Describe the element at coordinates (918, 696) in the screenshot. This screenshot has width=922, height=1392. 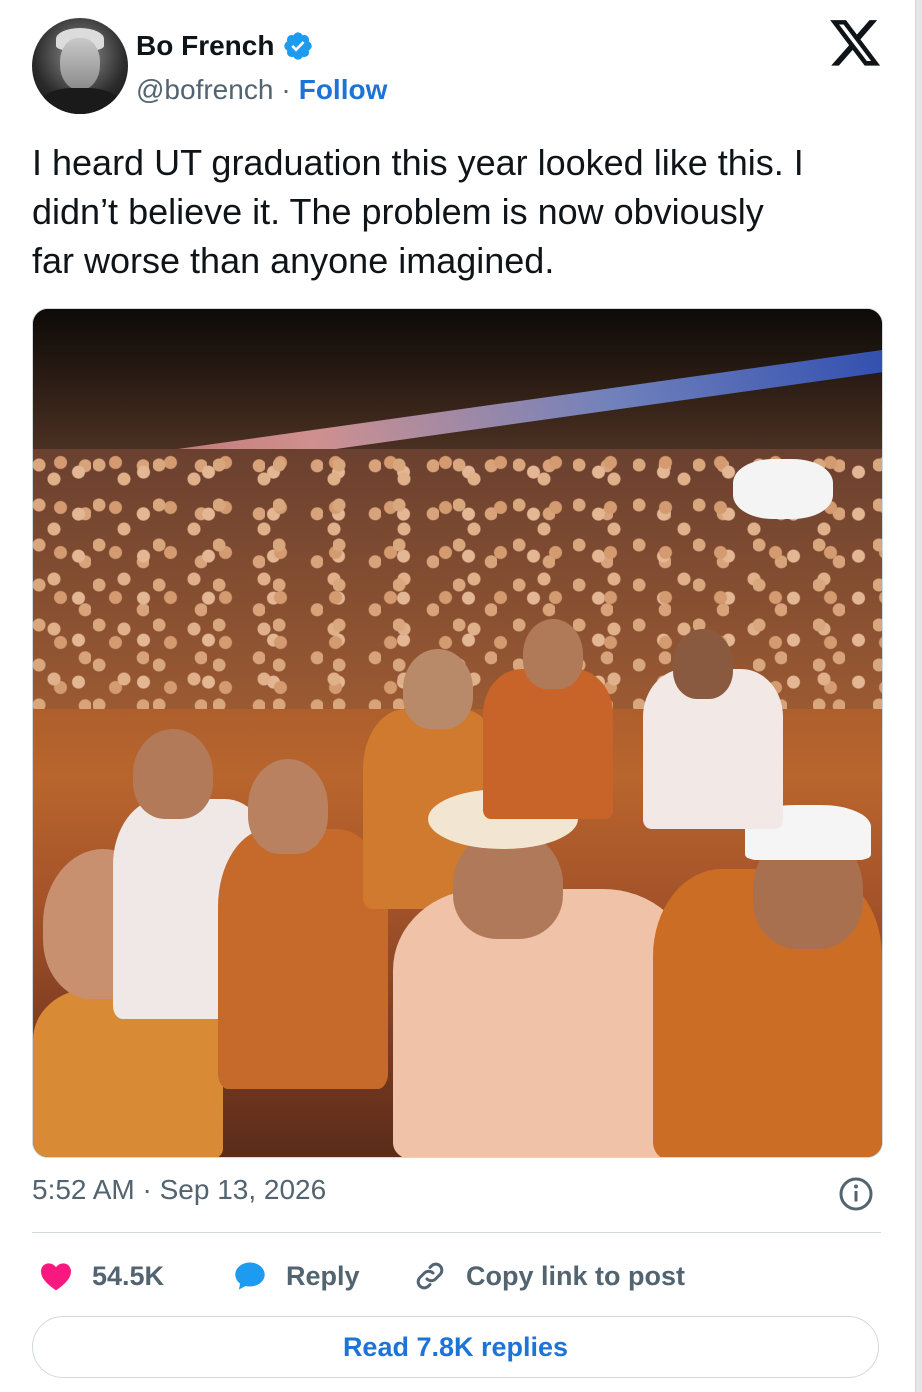
I see `window-edge` at that location.